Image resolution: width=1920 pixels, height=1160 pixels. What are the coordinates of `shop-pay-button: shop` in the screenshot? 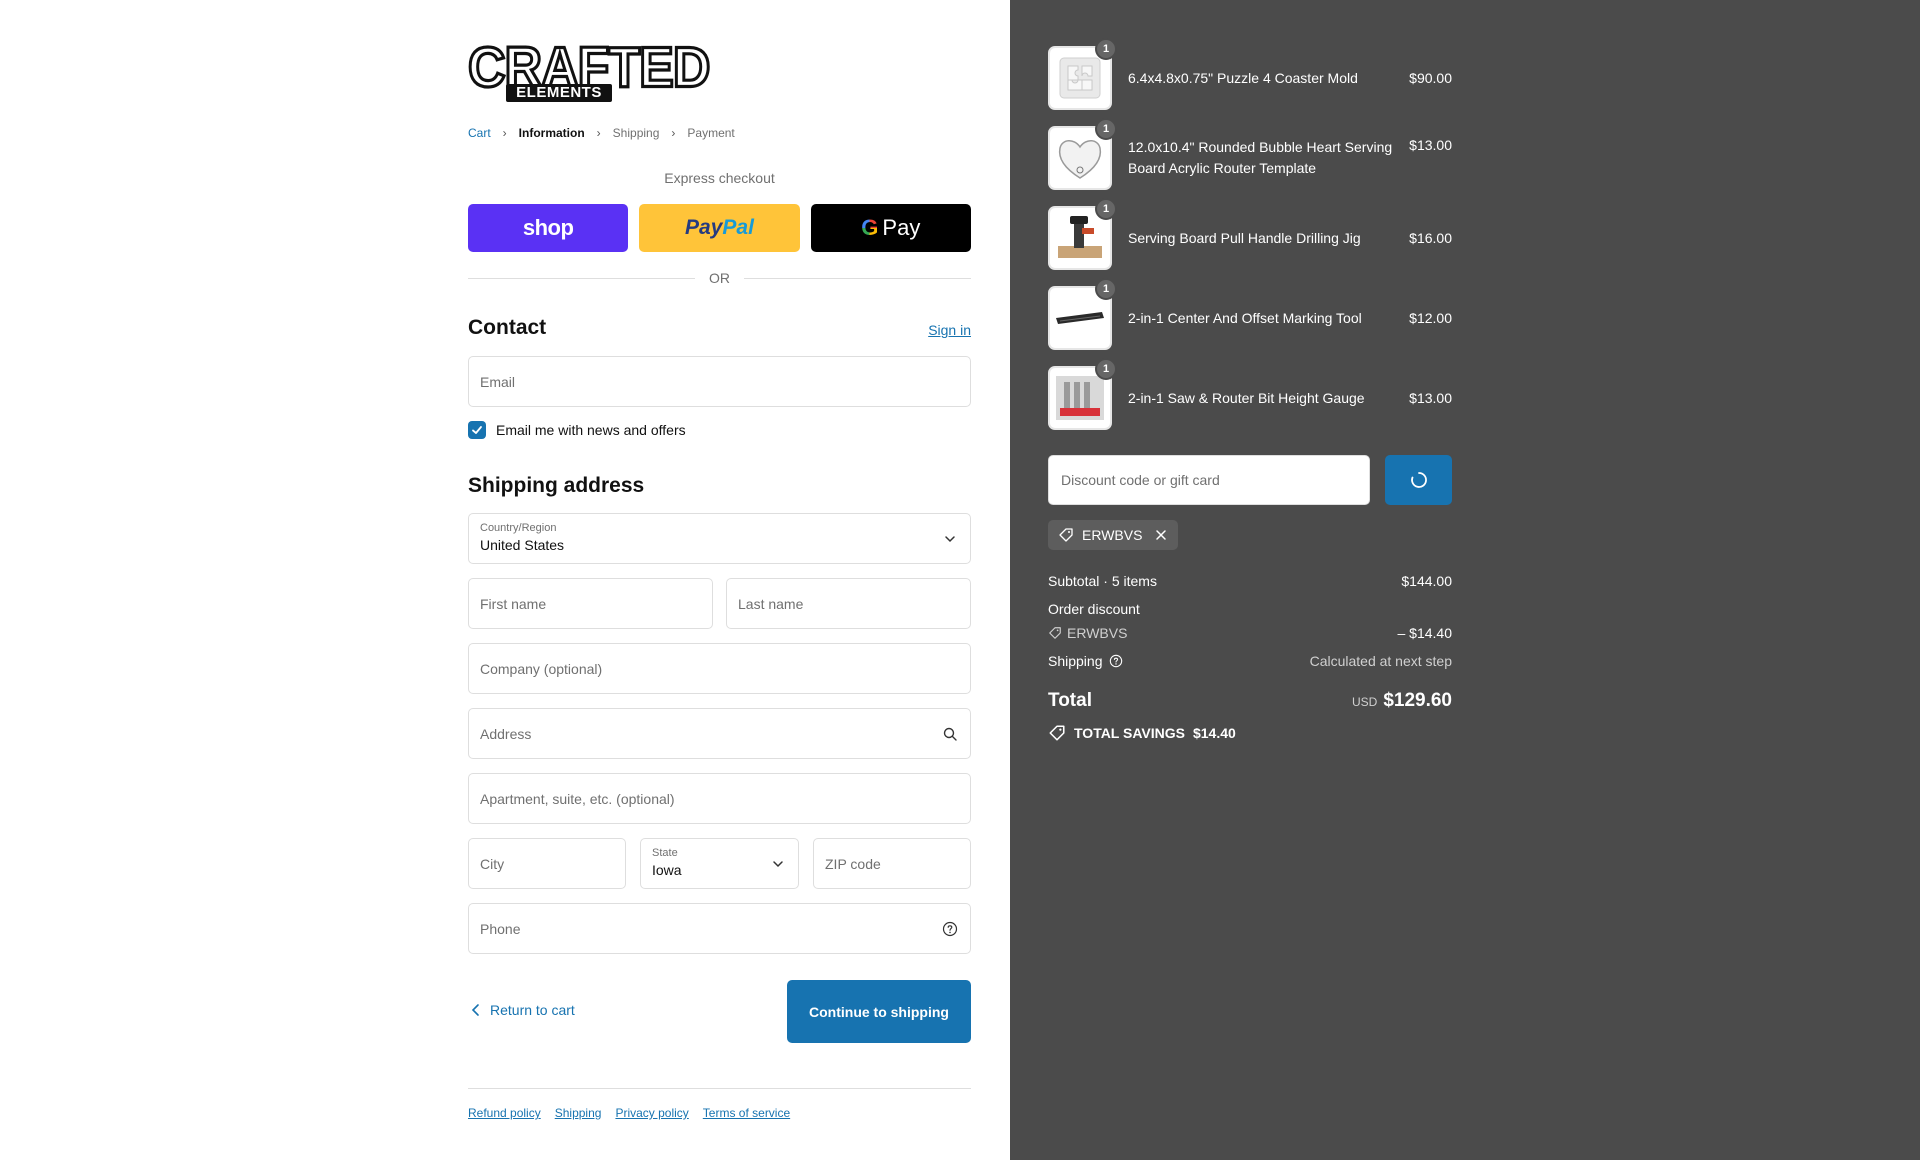 It's located at (548, 228).